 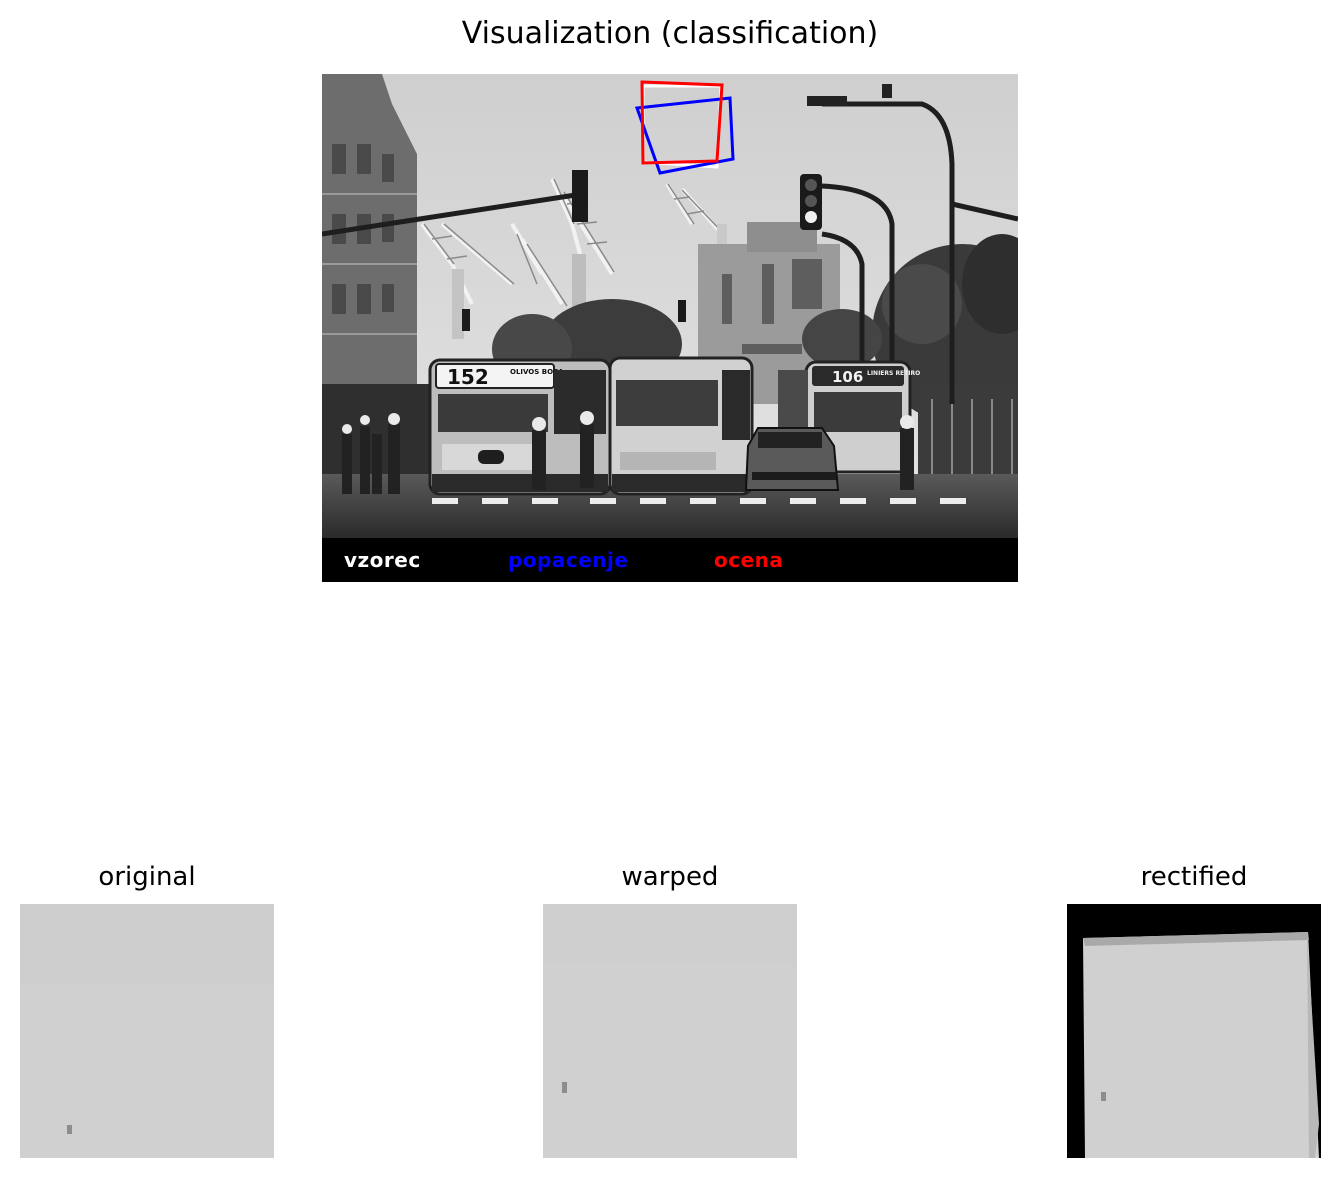 I want to click on bus-middle, so click(x=681, y=426).